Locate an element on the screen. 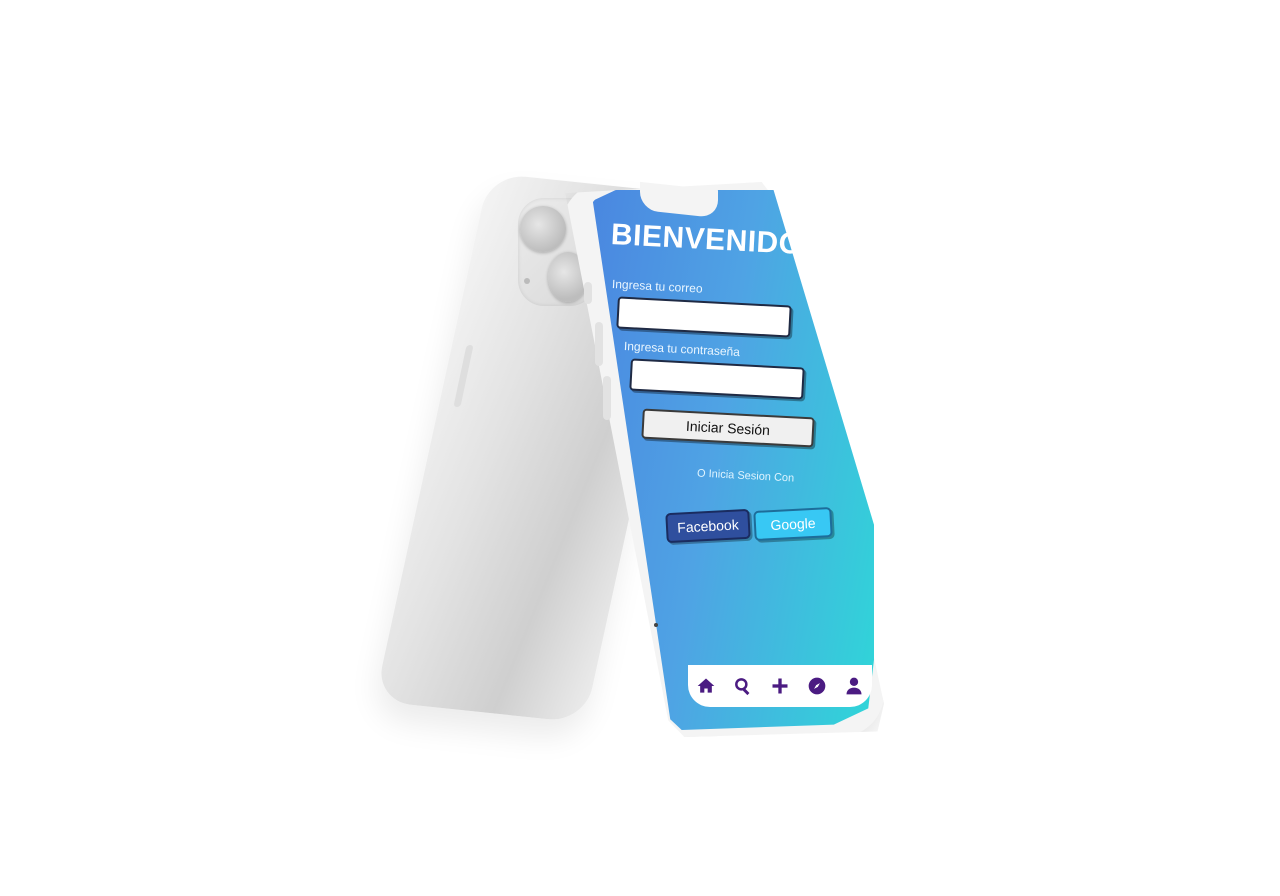 This screenshot has width=1280, height=896. camera-lens-icon is located at coordinates (543, 229).